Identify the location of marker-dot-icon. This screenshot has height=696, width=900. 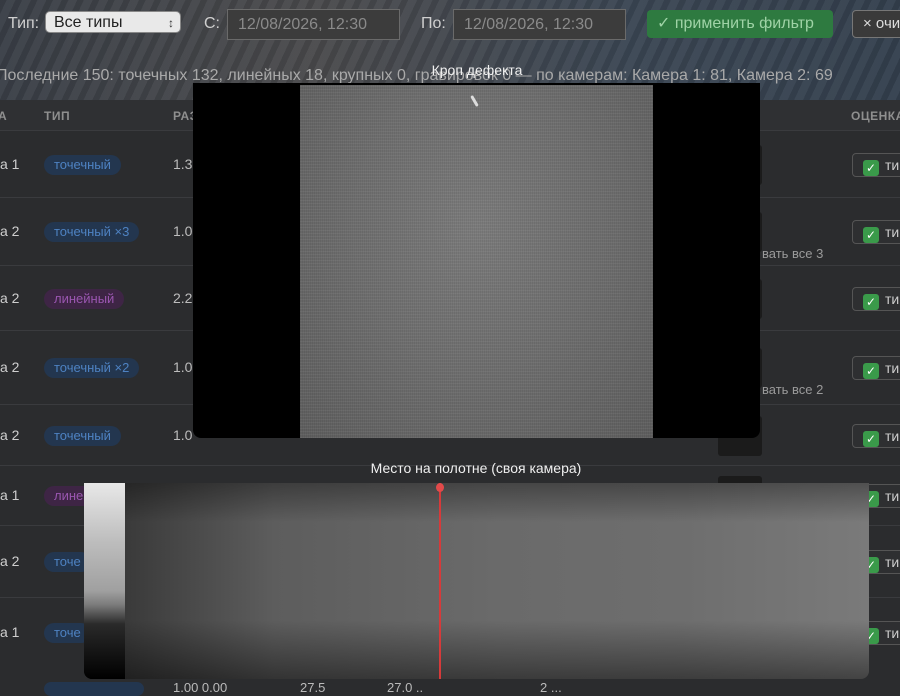
(440, 487).